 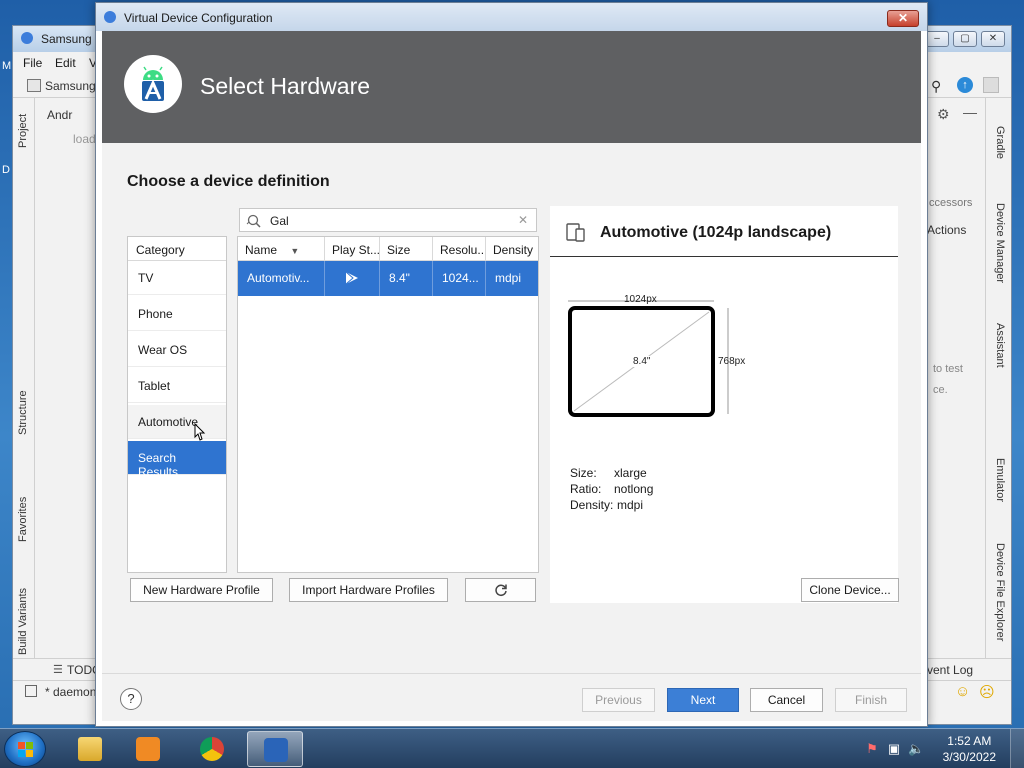 I want to click on start-button, so click(x=25, y=749).